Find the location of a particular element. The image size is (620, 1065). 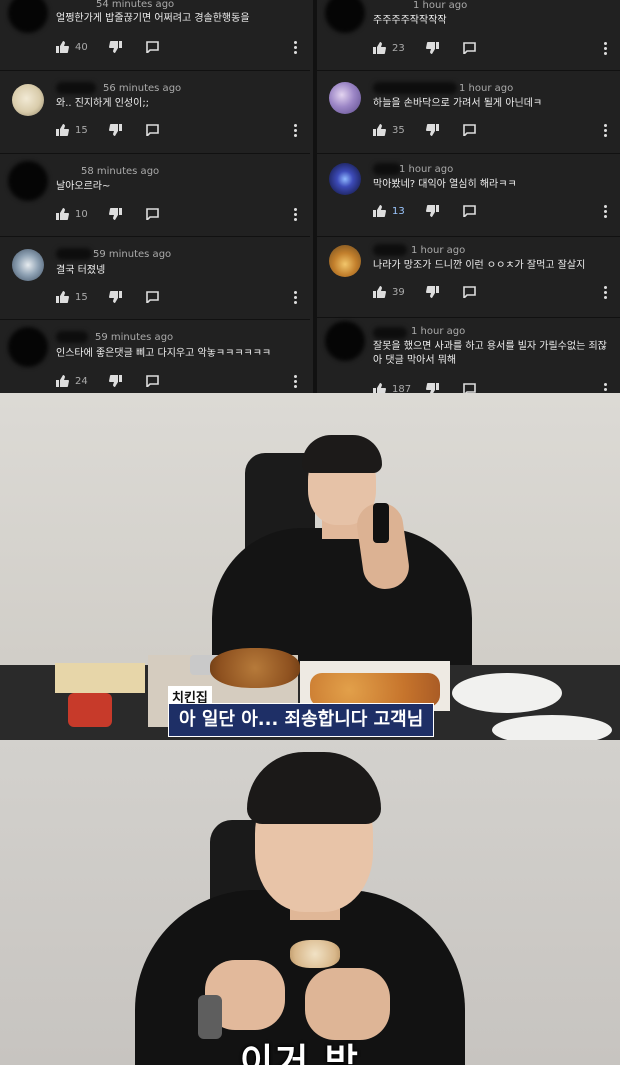

like-count: 10 is located at coordinates (81, 214).